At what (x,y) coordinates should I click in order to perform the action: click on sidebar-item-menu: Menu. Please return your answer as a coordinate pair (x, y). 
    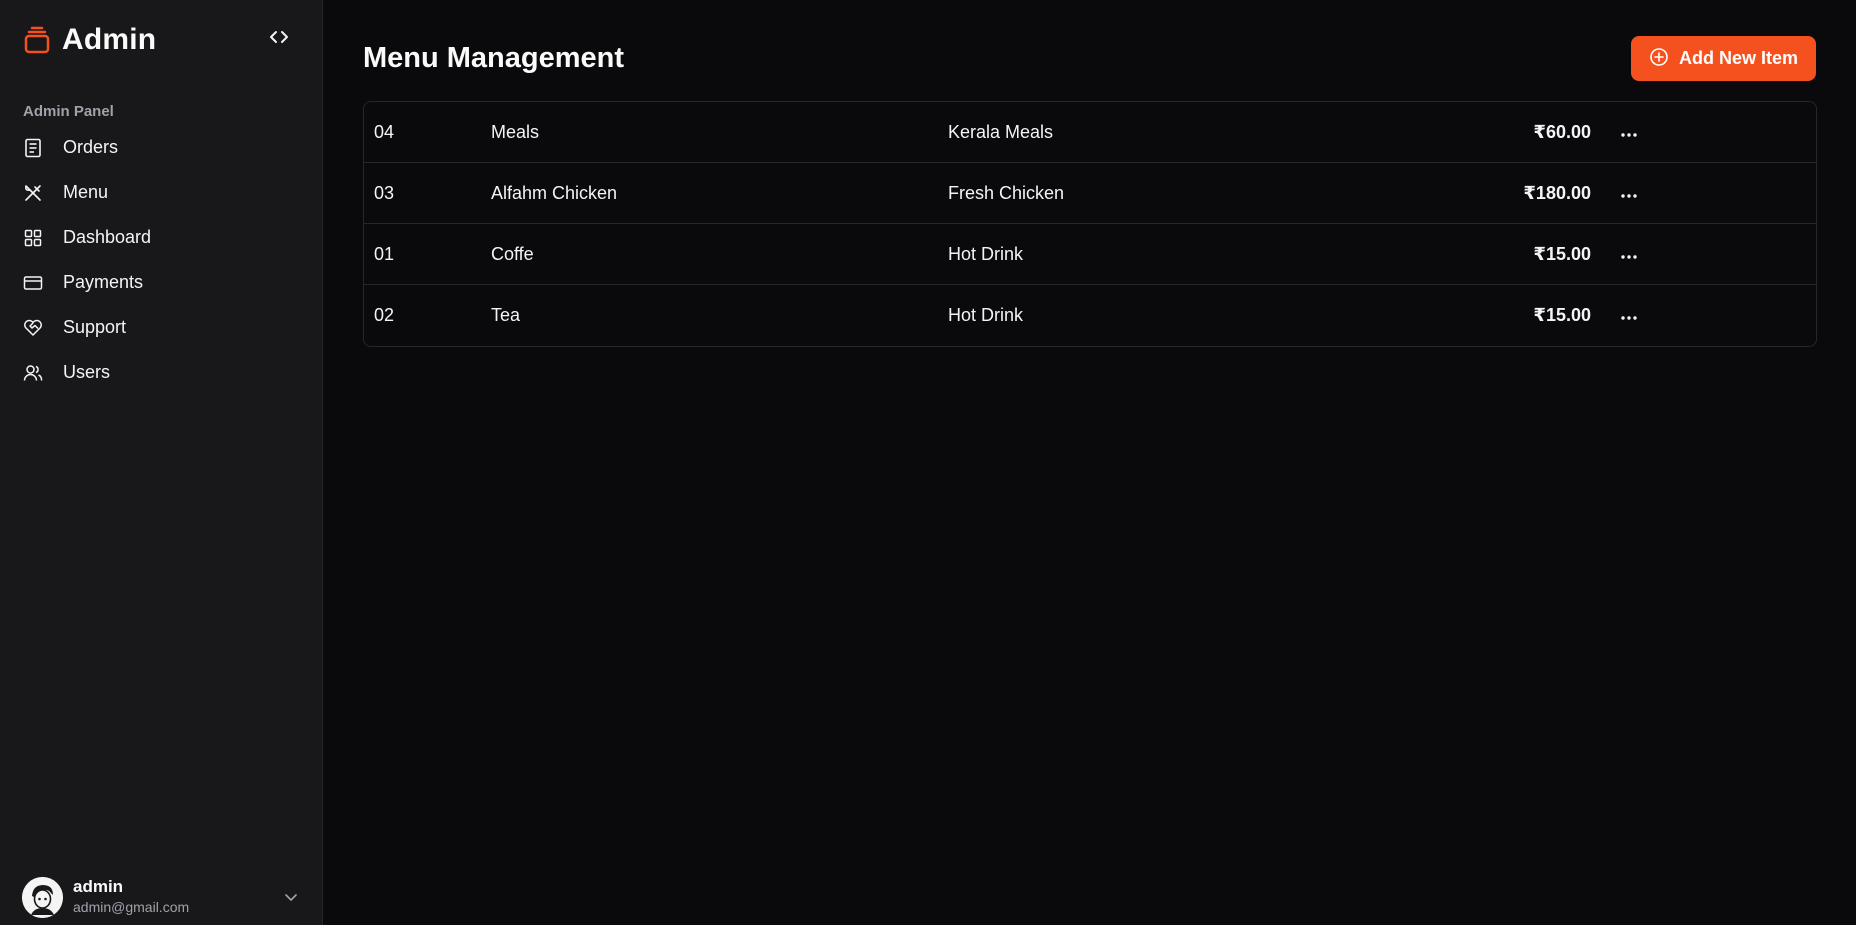
    Looking at the image, I should click on (161, 192).